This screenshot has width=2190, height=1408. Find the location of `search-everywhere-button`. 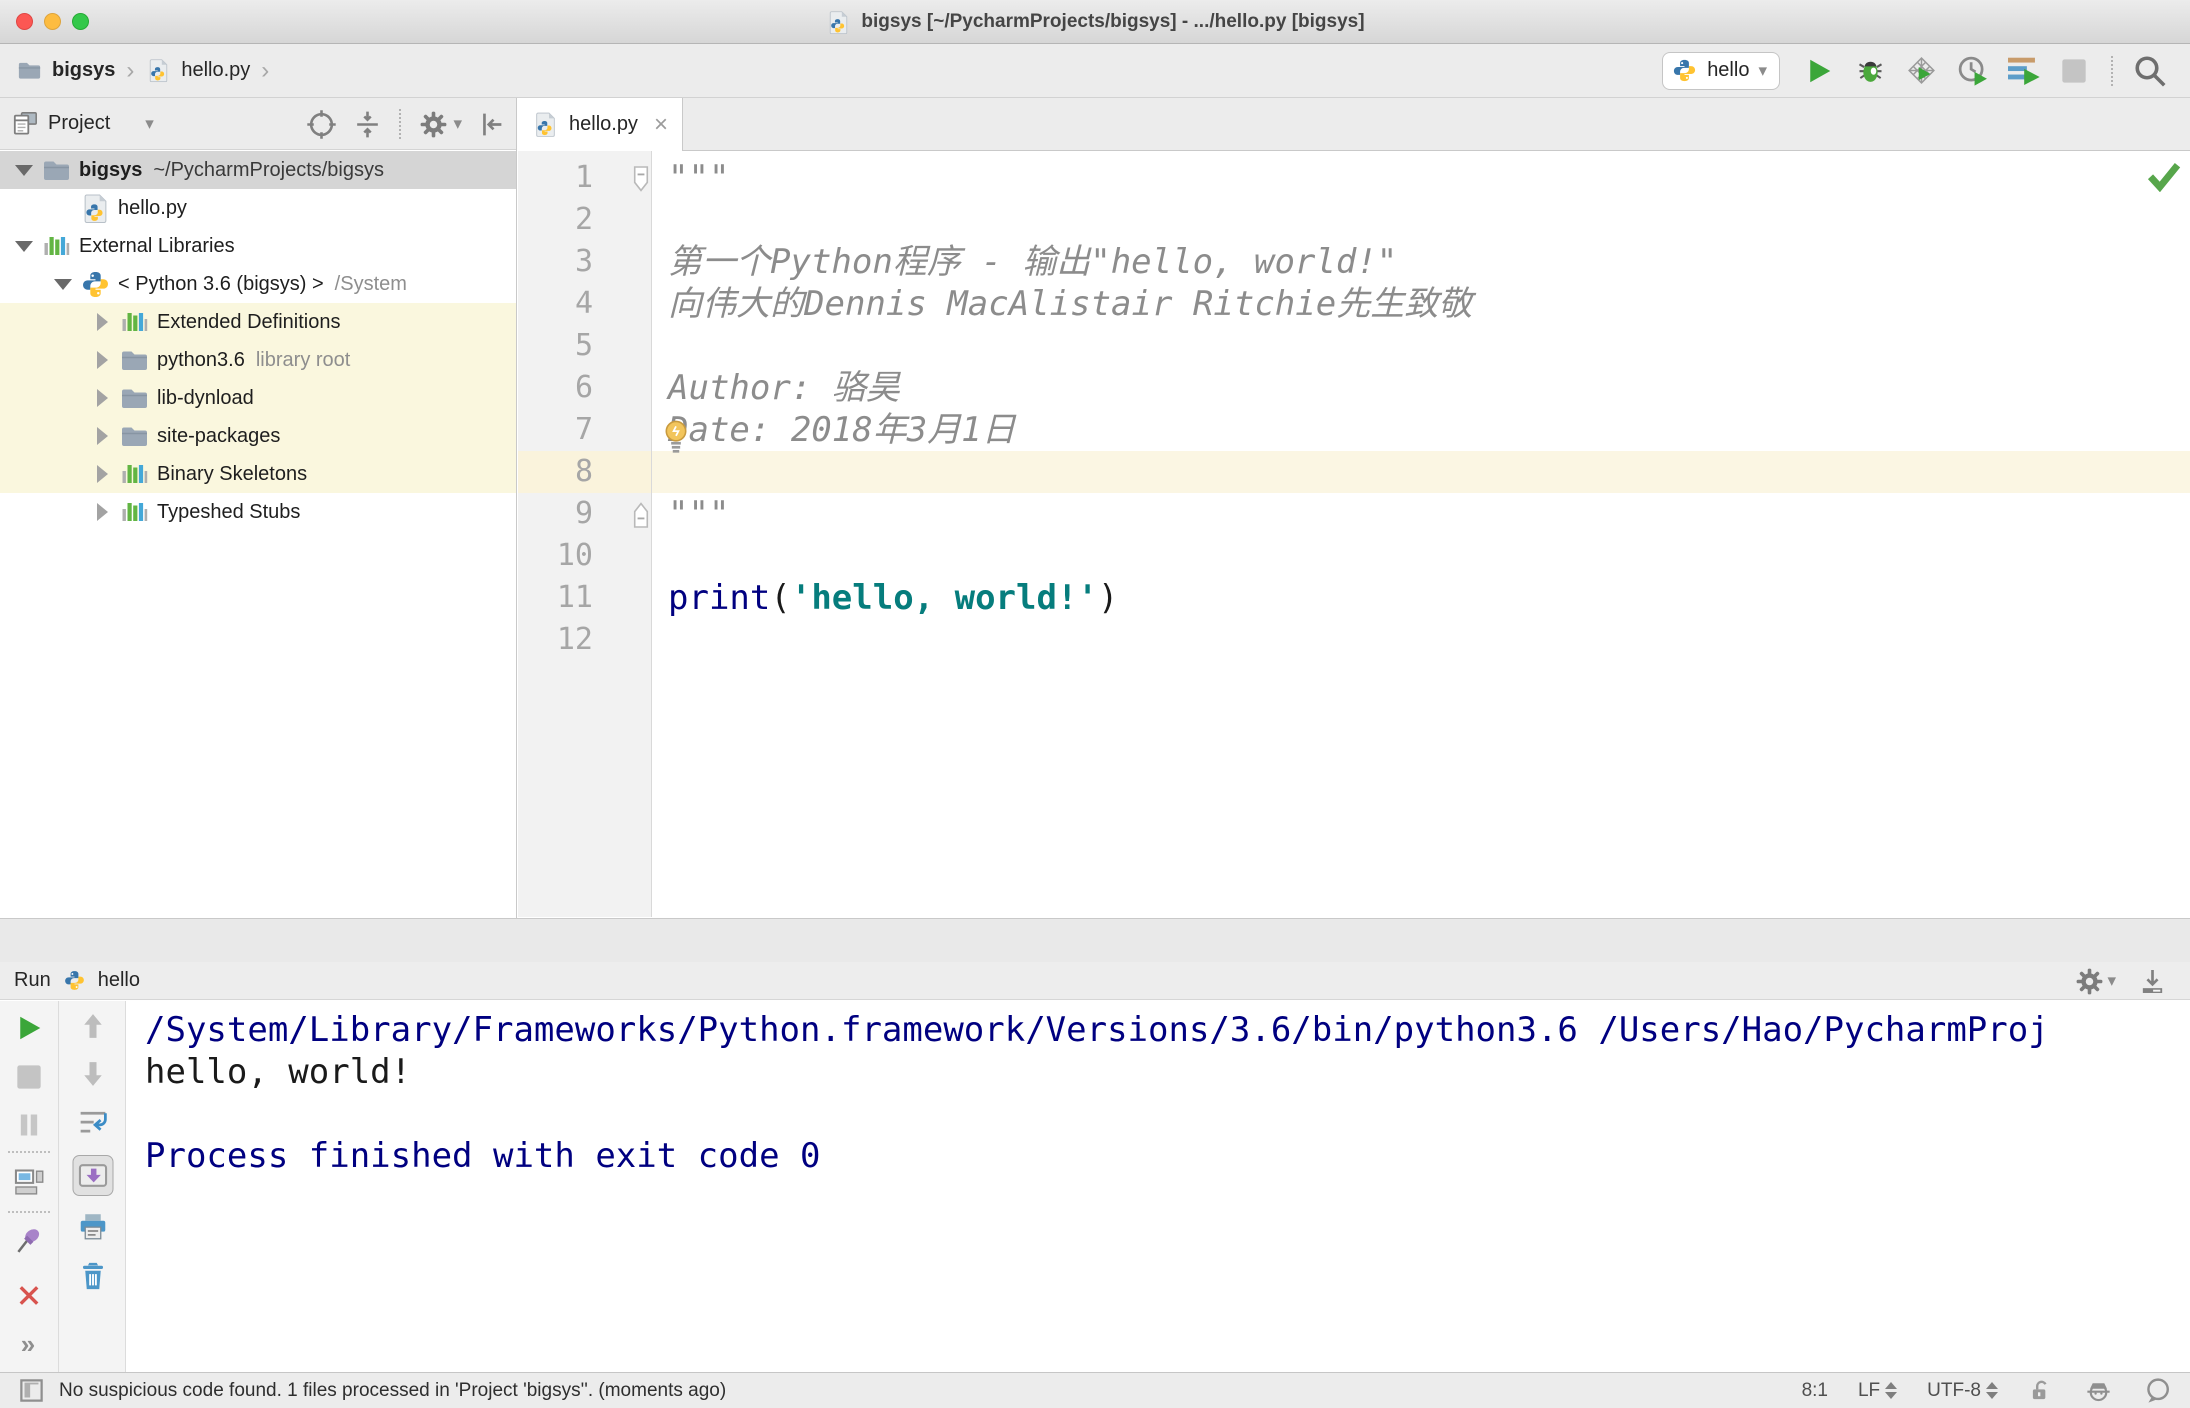

search-everywhere-button is located at coordinates (2150, 71).